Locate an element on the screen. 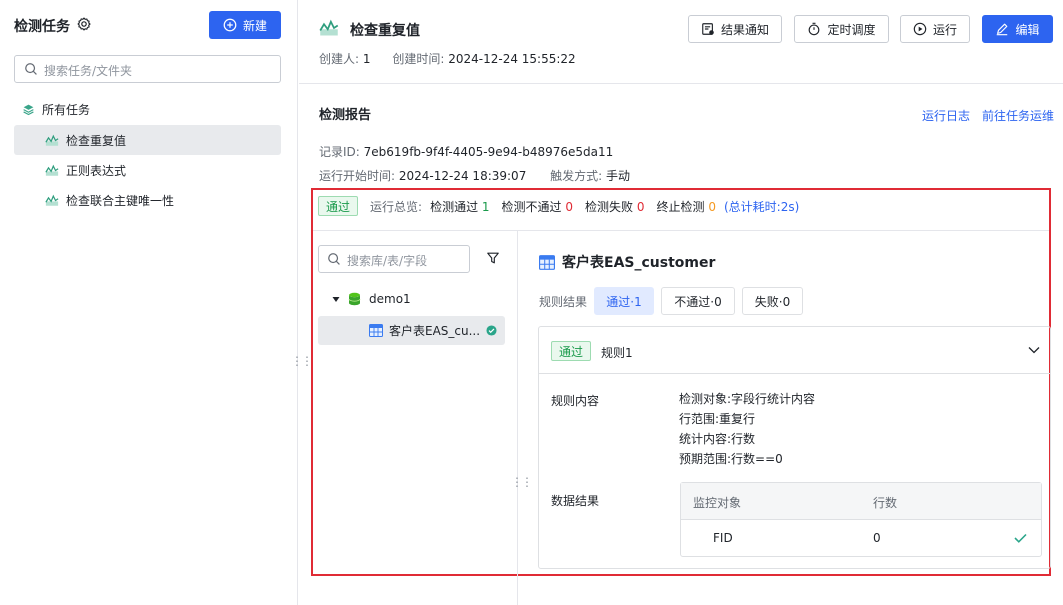 This screenshot has width=1063, height=605. header-divider is located at coordinates (681, 83).